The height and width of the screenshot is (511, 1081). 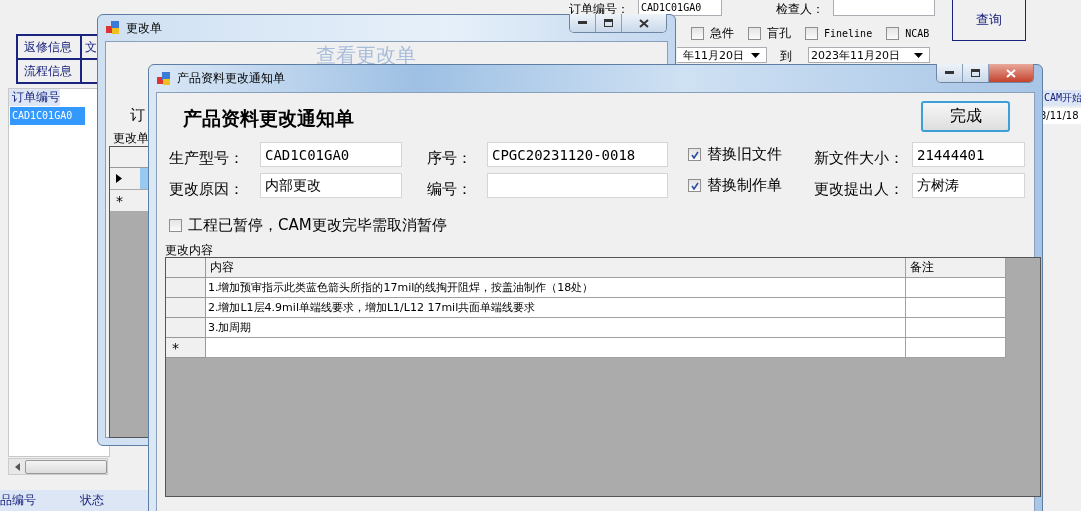 What do you see at coordinates (968, 185) in the screenshot?
I see `input-field: 方树涛` at bounding box center [968, 185].